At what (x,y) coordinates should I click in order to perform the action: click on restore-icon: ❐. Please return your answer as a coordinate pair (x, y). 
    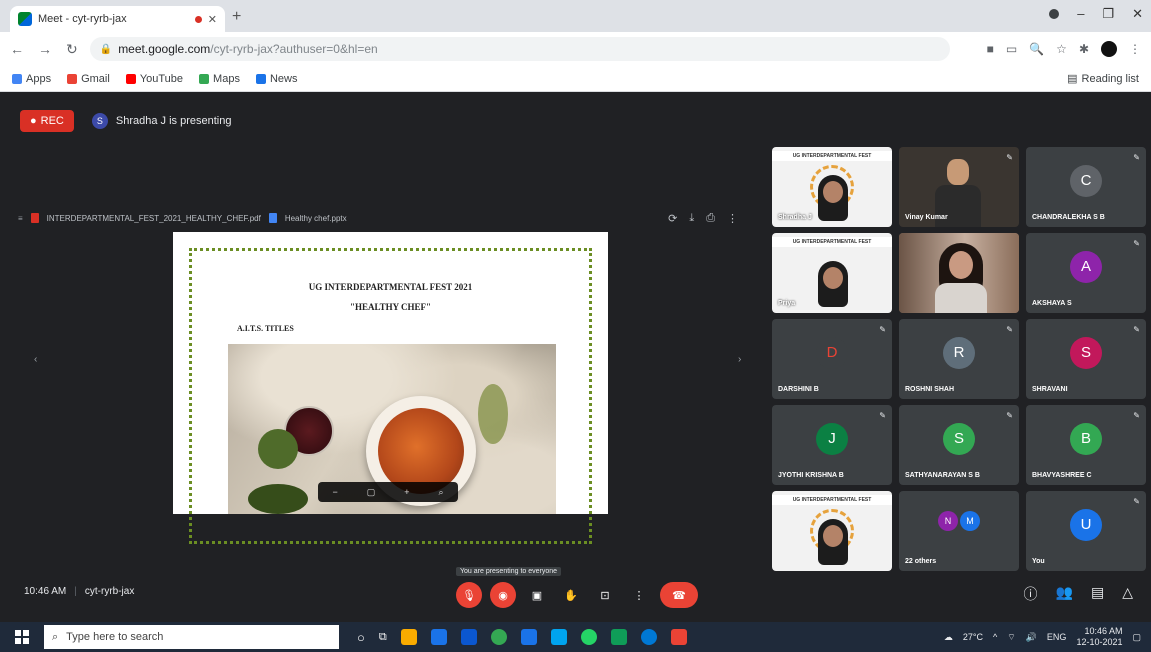
    Looking at the image, I should click on (1108, 14).